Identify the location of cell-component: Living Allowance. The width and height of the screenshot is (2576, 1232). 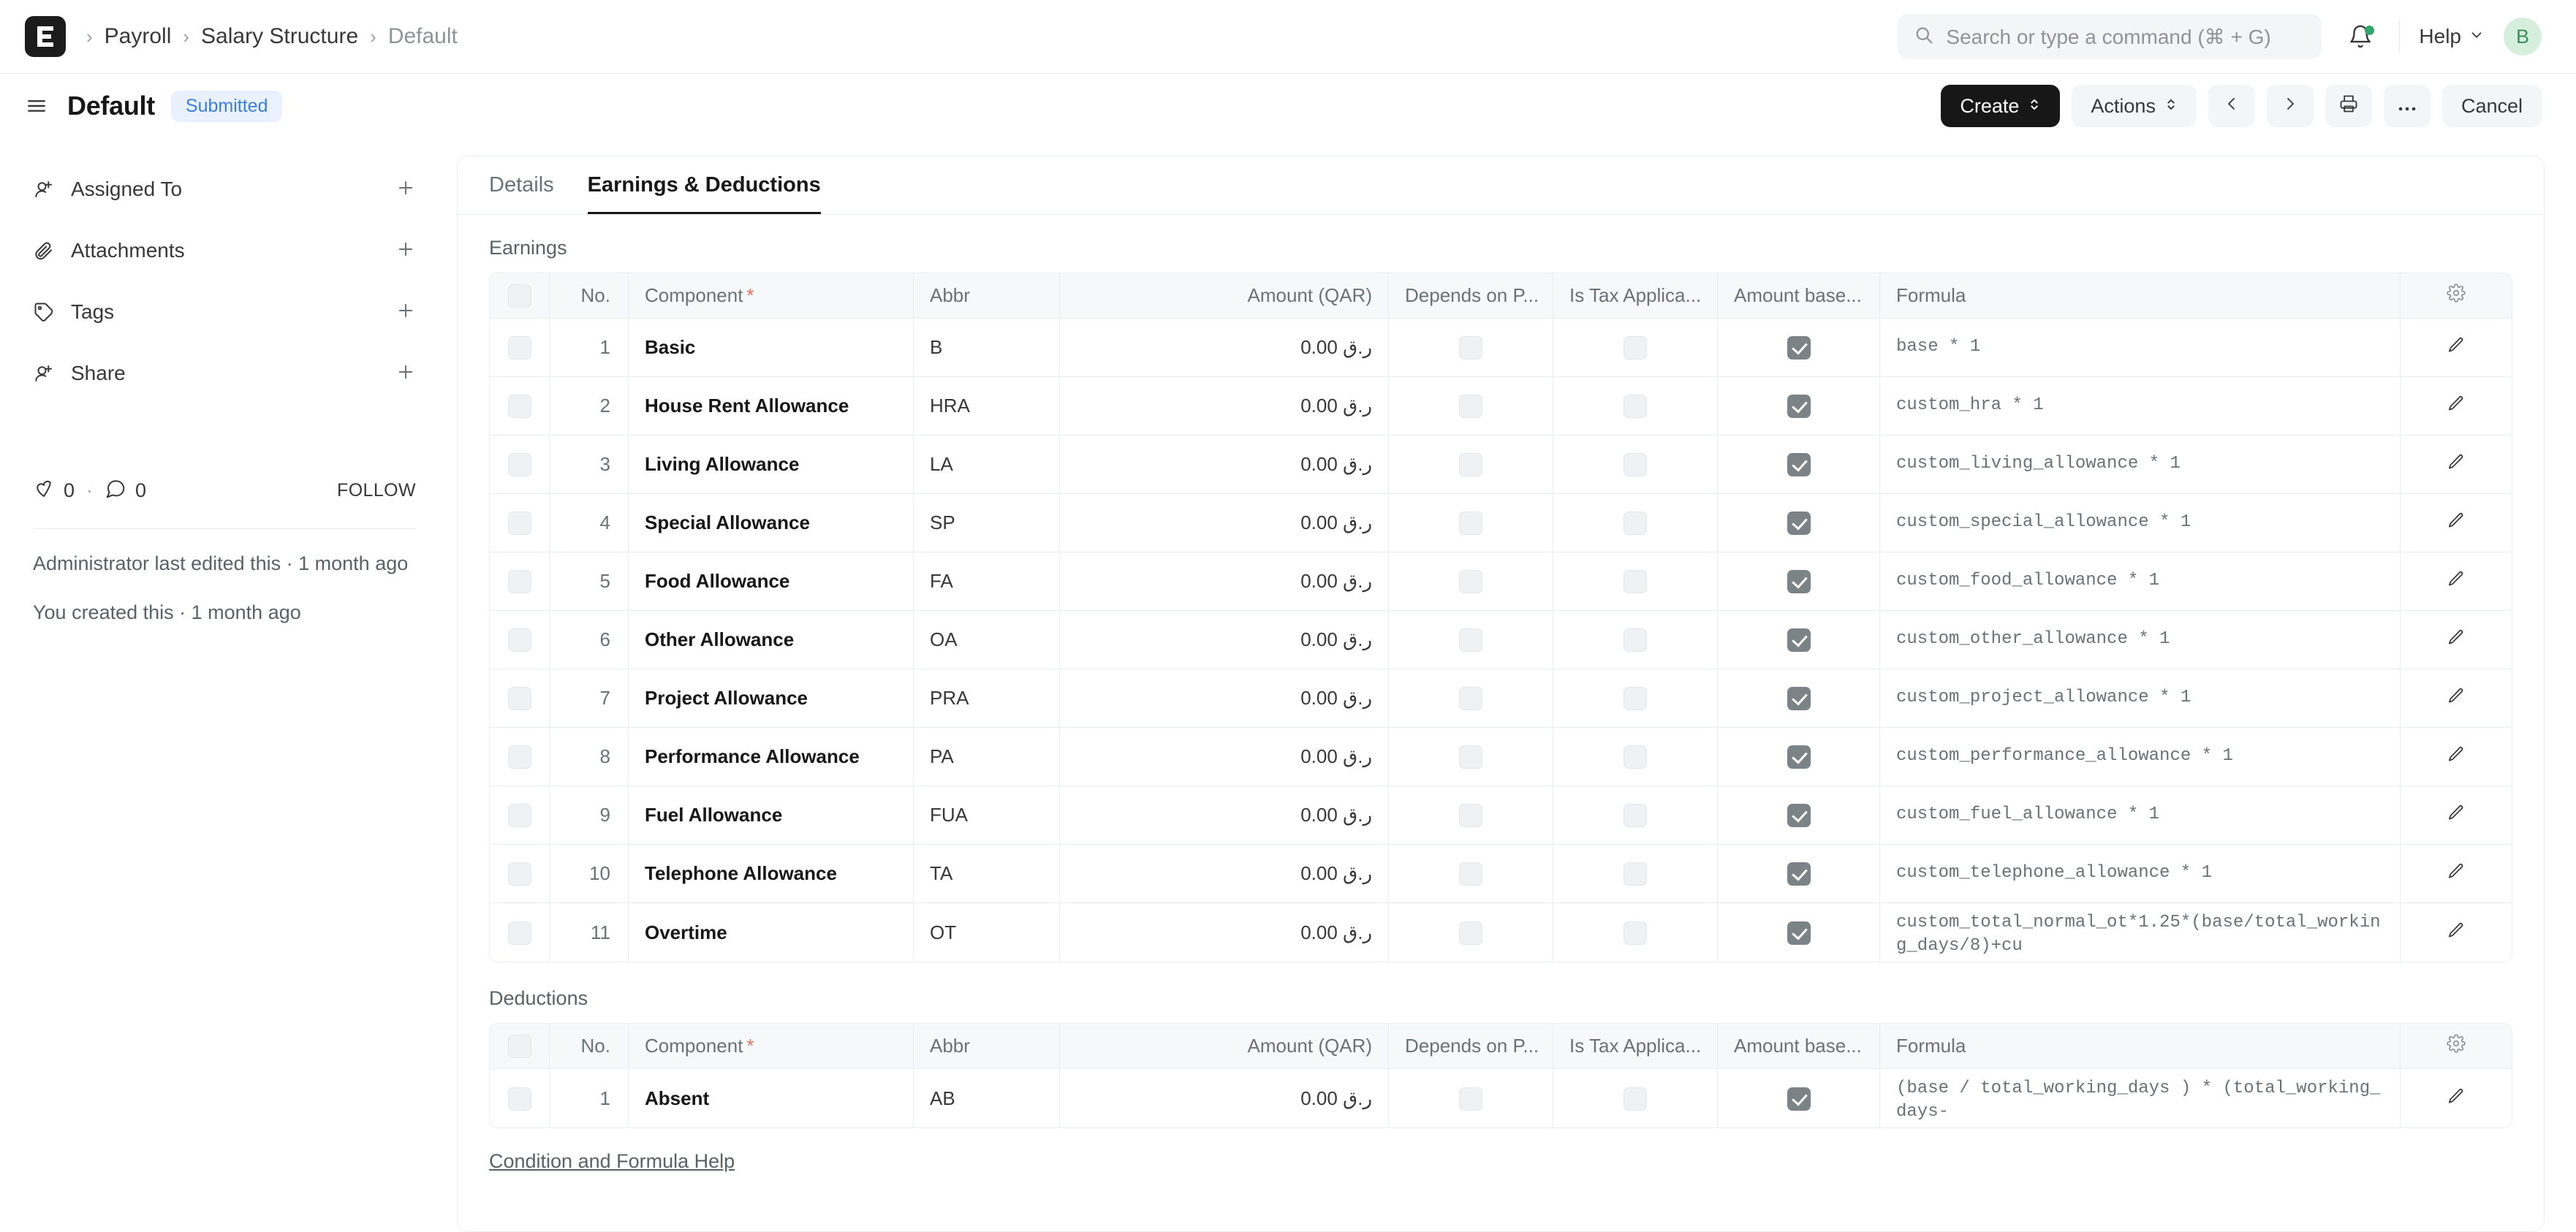
(771, 465).